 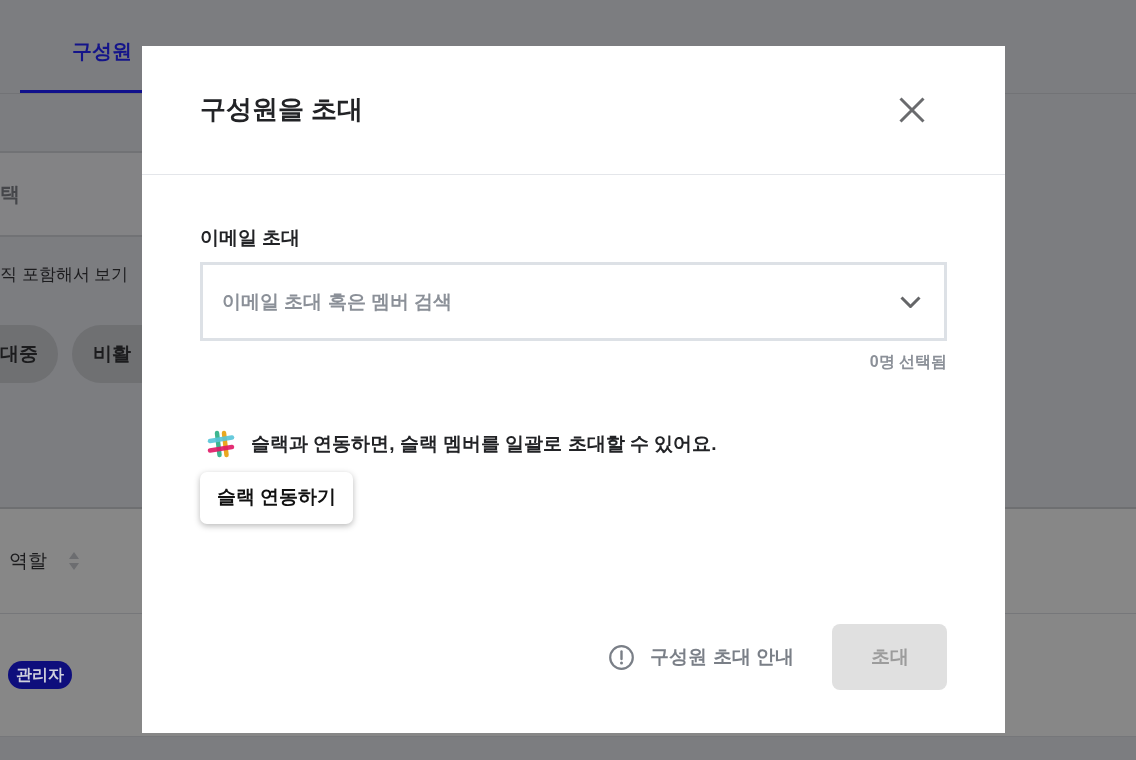 What do you see at coordinates (908, 362) in the screenshot?
I see `selected-count: 0명 선택됨` at bounding box center [908, 362].